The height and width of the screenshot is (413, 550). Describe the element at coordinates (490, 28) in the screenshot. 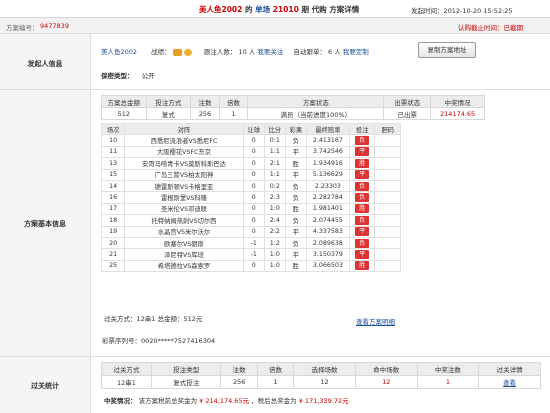

I see `deadline-status: 认购截止时间：已截期` at that location.